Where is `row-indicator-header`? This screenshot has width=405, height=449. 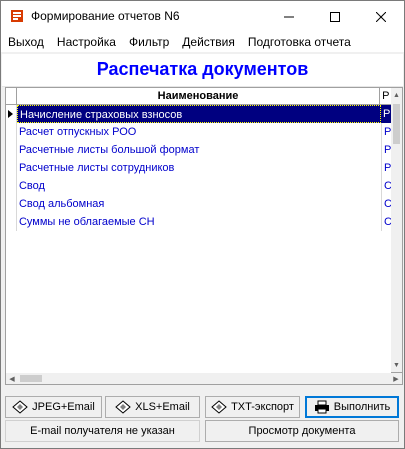 row-indicator-header is located at coordinates (11, 96).